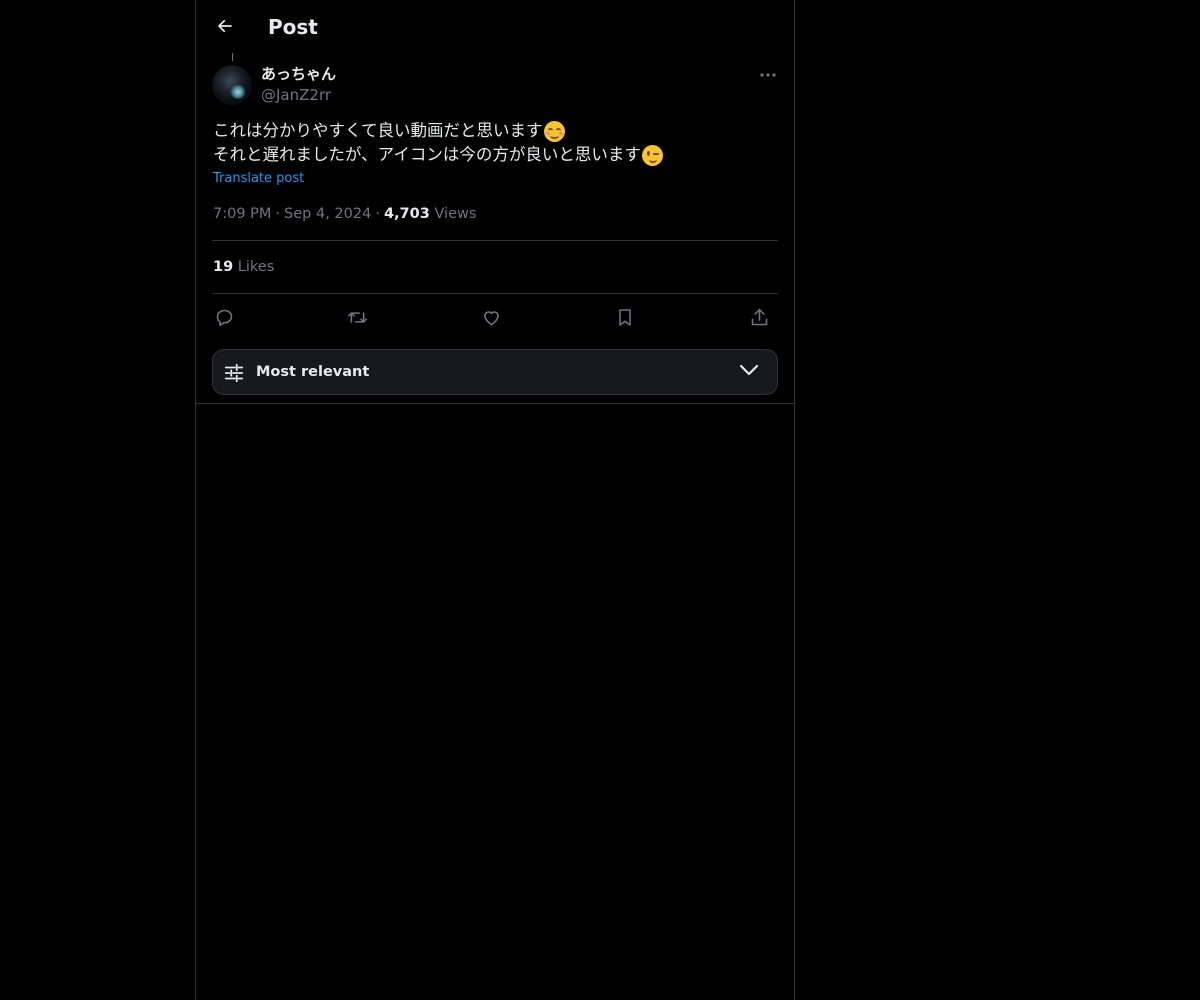 Image resolution: width=1200 pixels, height=1000 pixels. I want to click on reply-button, so click(224, 317).